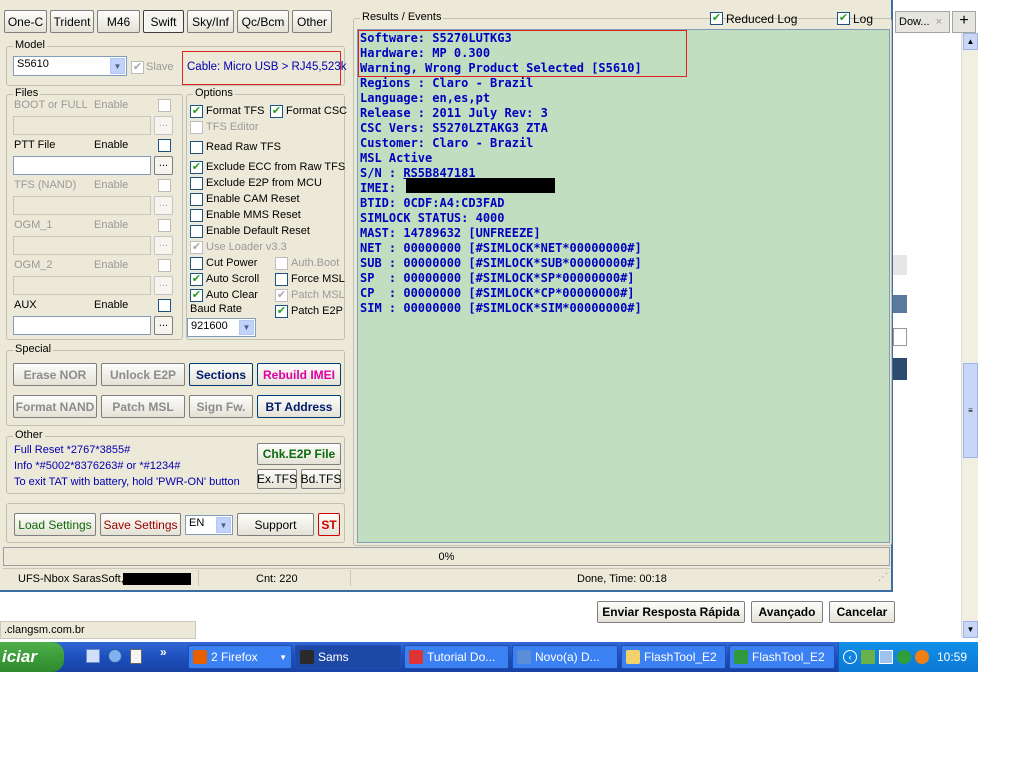 Image resolution: width=1024 pixels, height=768 pixels. I want to click on browser-tab: Dow... ×, so click(922, 22).